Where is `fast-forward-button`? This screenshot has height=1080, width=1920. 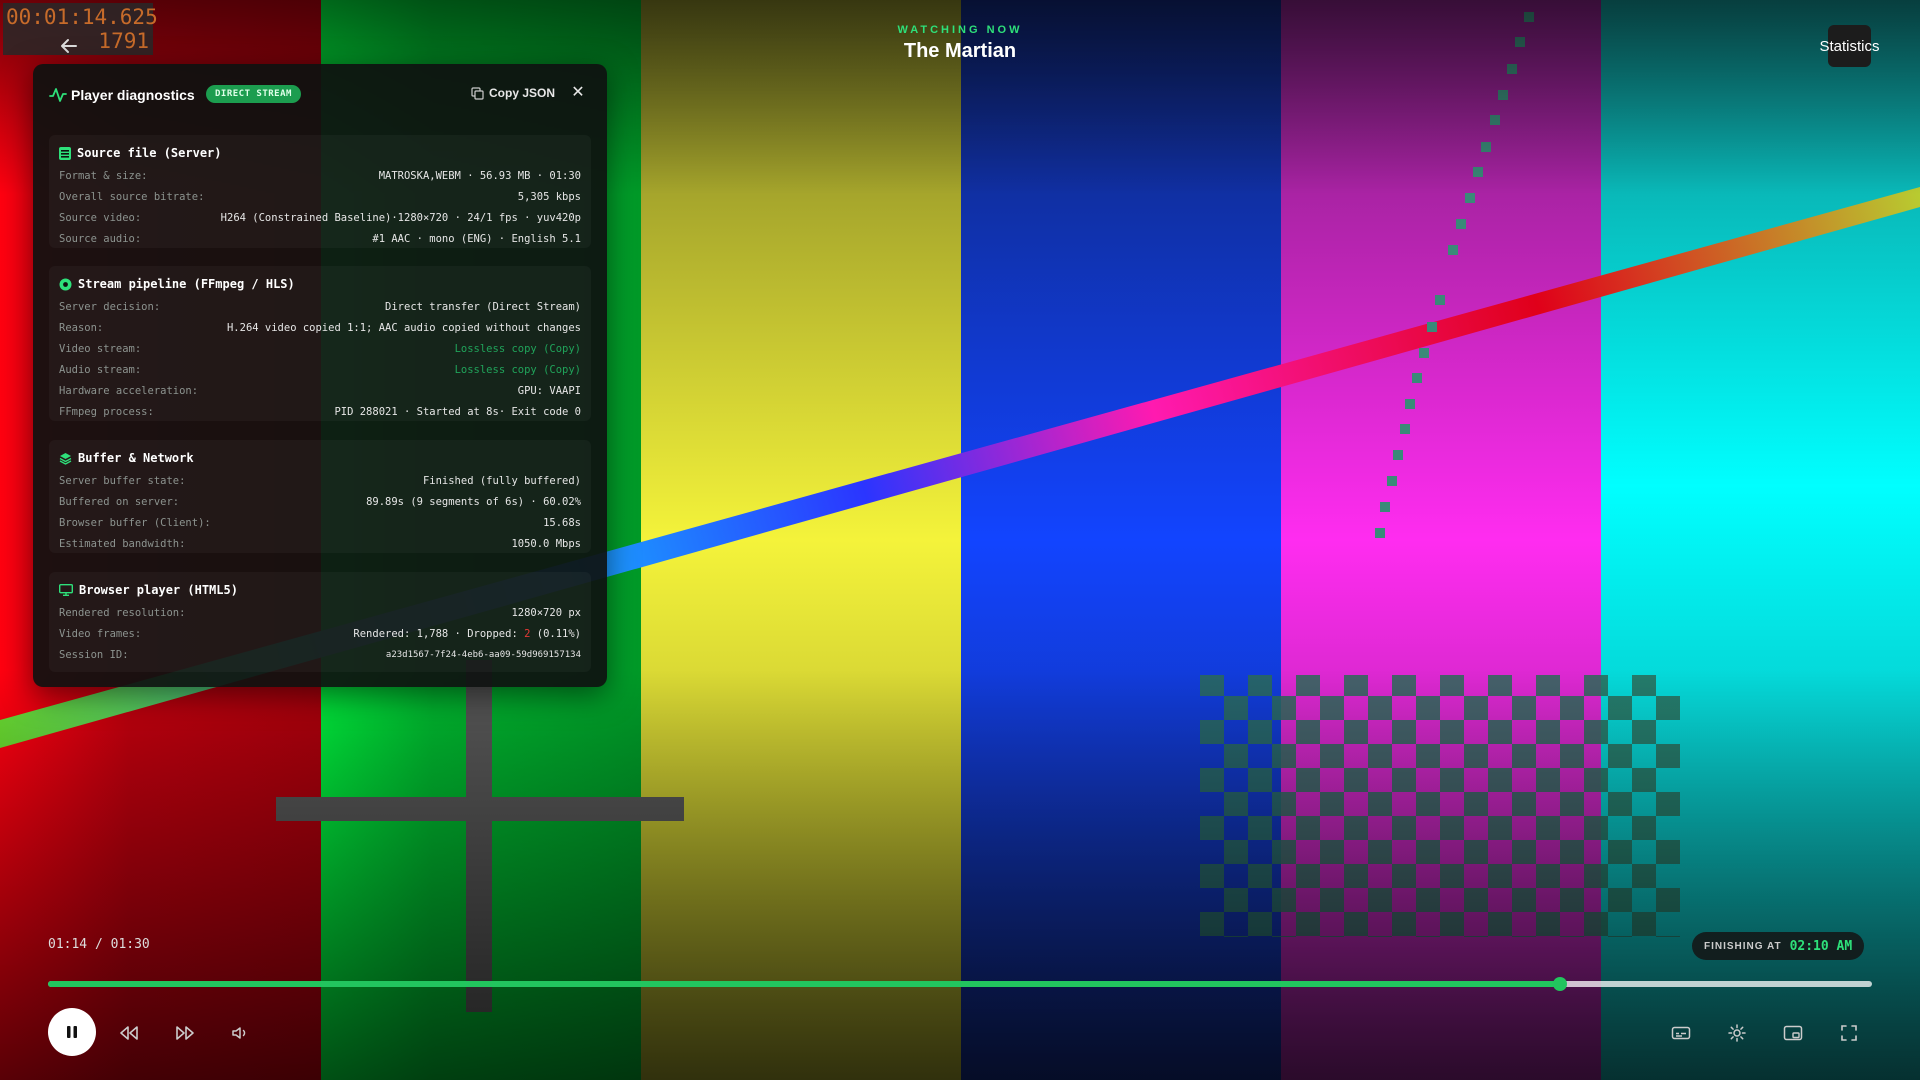
fast-forward-button is located at coordinates (185, 1033).